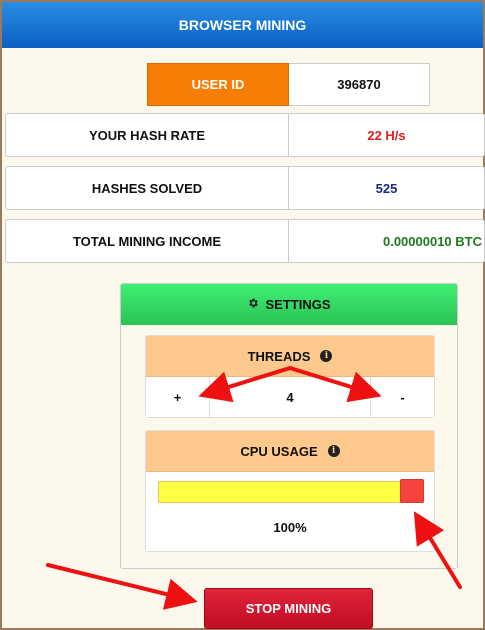 This screenshot has height=630, width=485. I want to click on threads-decrease-button: -, so click(402, 397).